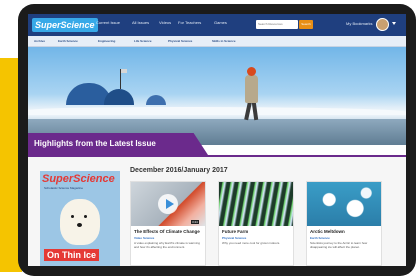  I want to click on climate-video-thumbnail: 3:24, so click(168, 204).